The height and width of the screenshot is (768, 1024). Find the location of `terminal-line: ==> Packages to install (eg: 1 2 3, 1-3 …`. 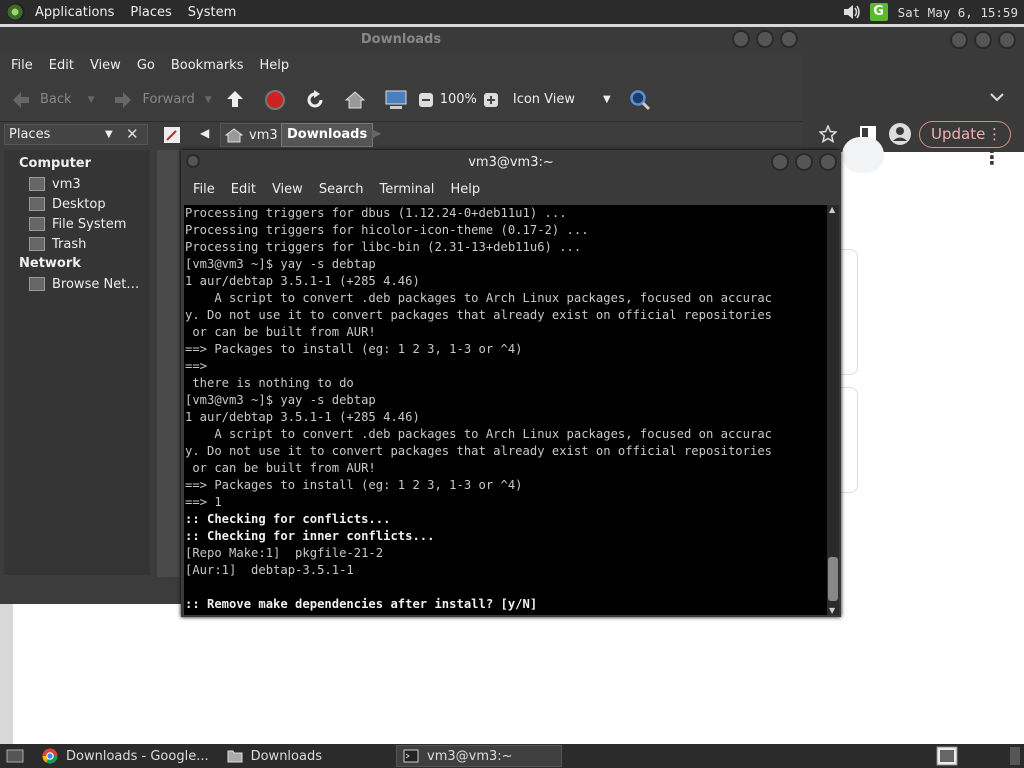

terminal-line: ==> Packages to install (eg: 1 2 3, 1-3 … is located at coordinates (354, 349).